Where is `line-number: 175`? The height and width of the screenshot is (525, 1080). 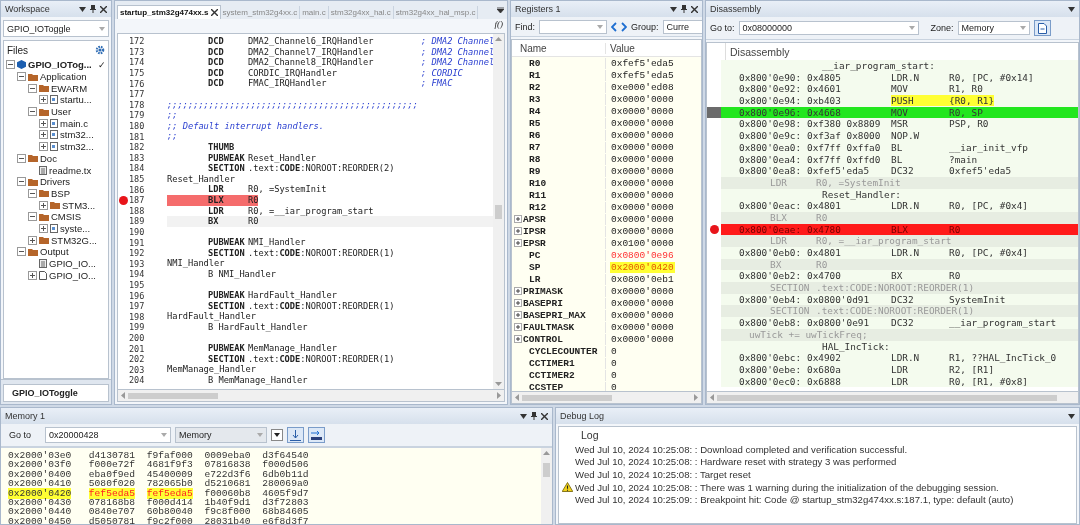 line-number: 175 is located at coordinates (137, 73).